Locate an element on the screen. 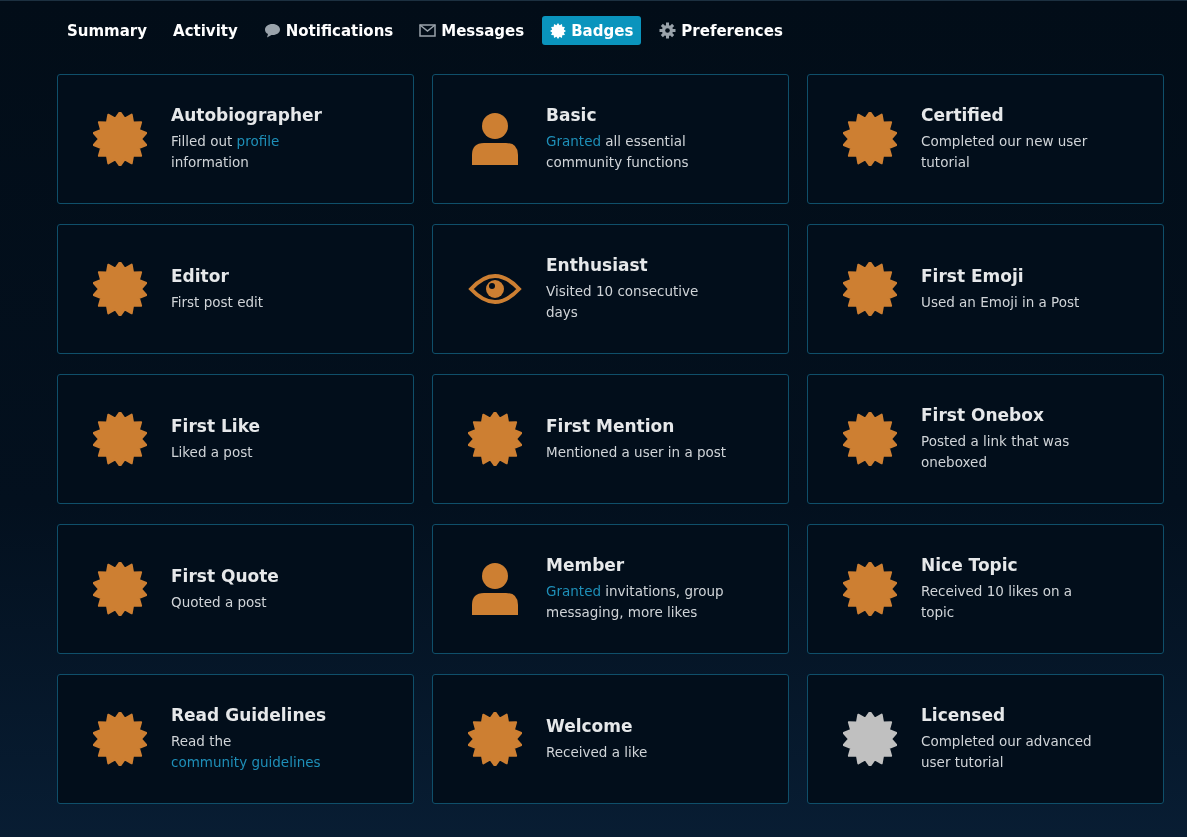 The width and height of the screenshot is (1187, 837). badge-title: First Mention is located at coordinates (611, 425).